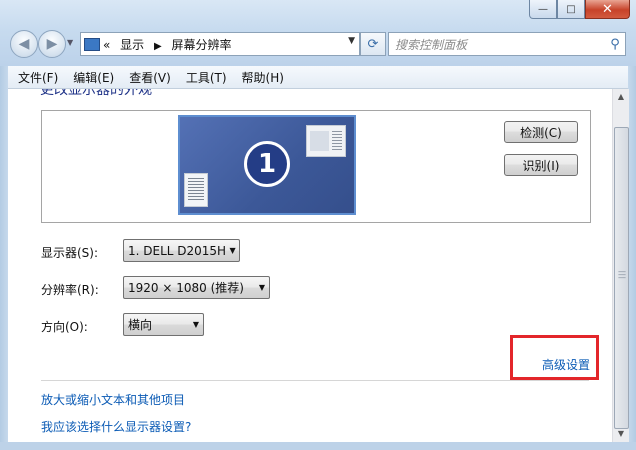 This screenshot has height=450, width=636. What do you see at coordinates (622, 274) in the screenshot?
I see `grip-icon: — — —` at bounding box center [622, 274].